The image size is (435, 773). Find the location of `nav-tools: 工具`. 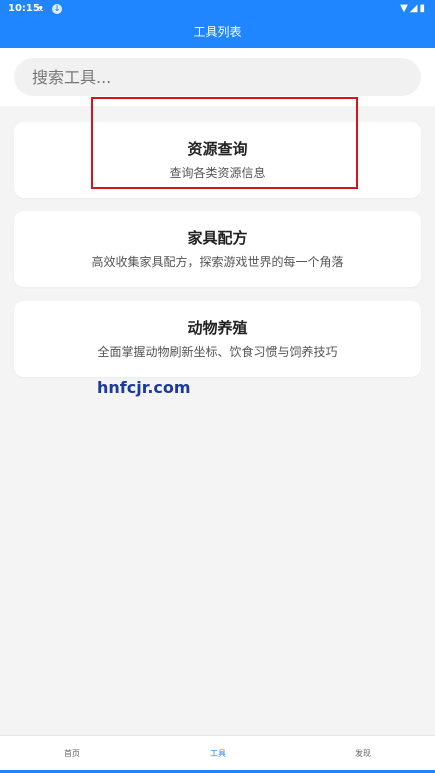

nav-tools: 工具 is located at coordinates (218, 753).